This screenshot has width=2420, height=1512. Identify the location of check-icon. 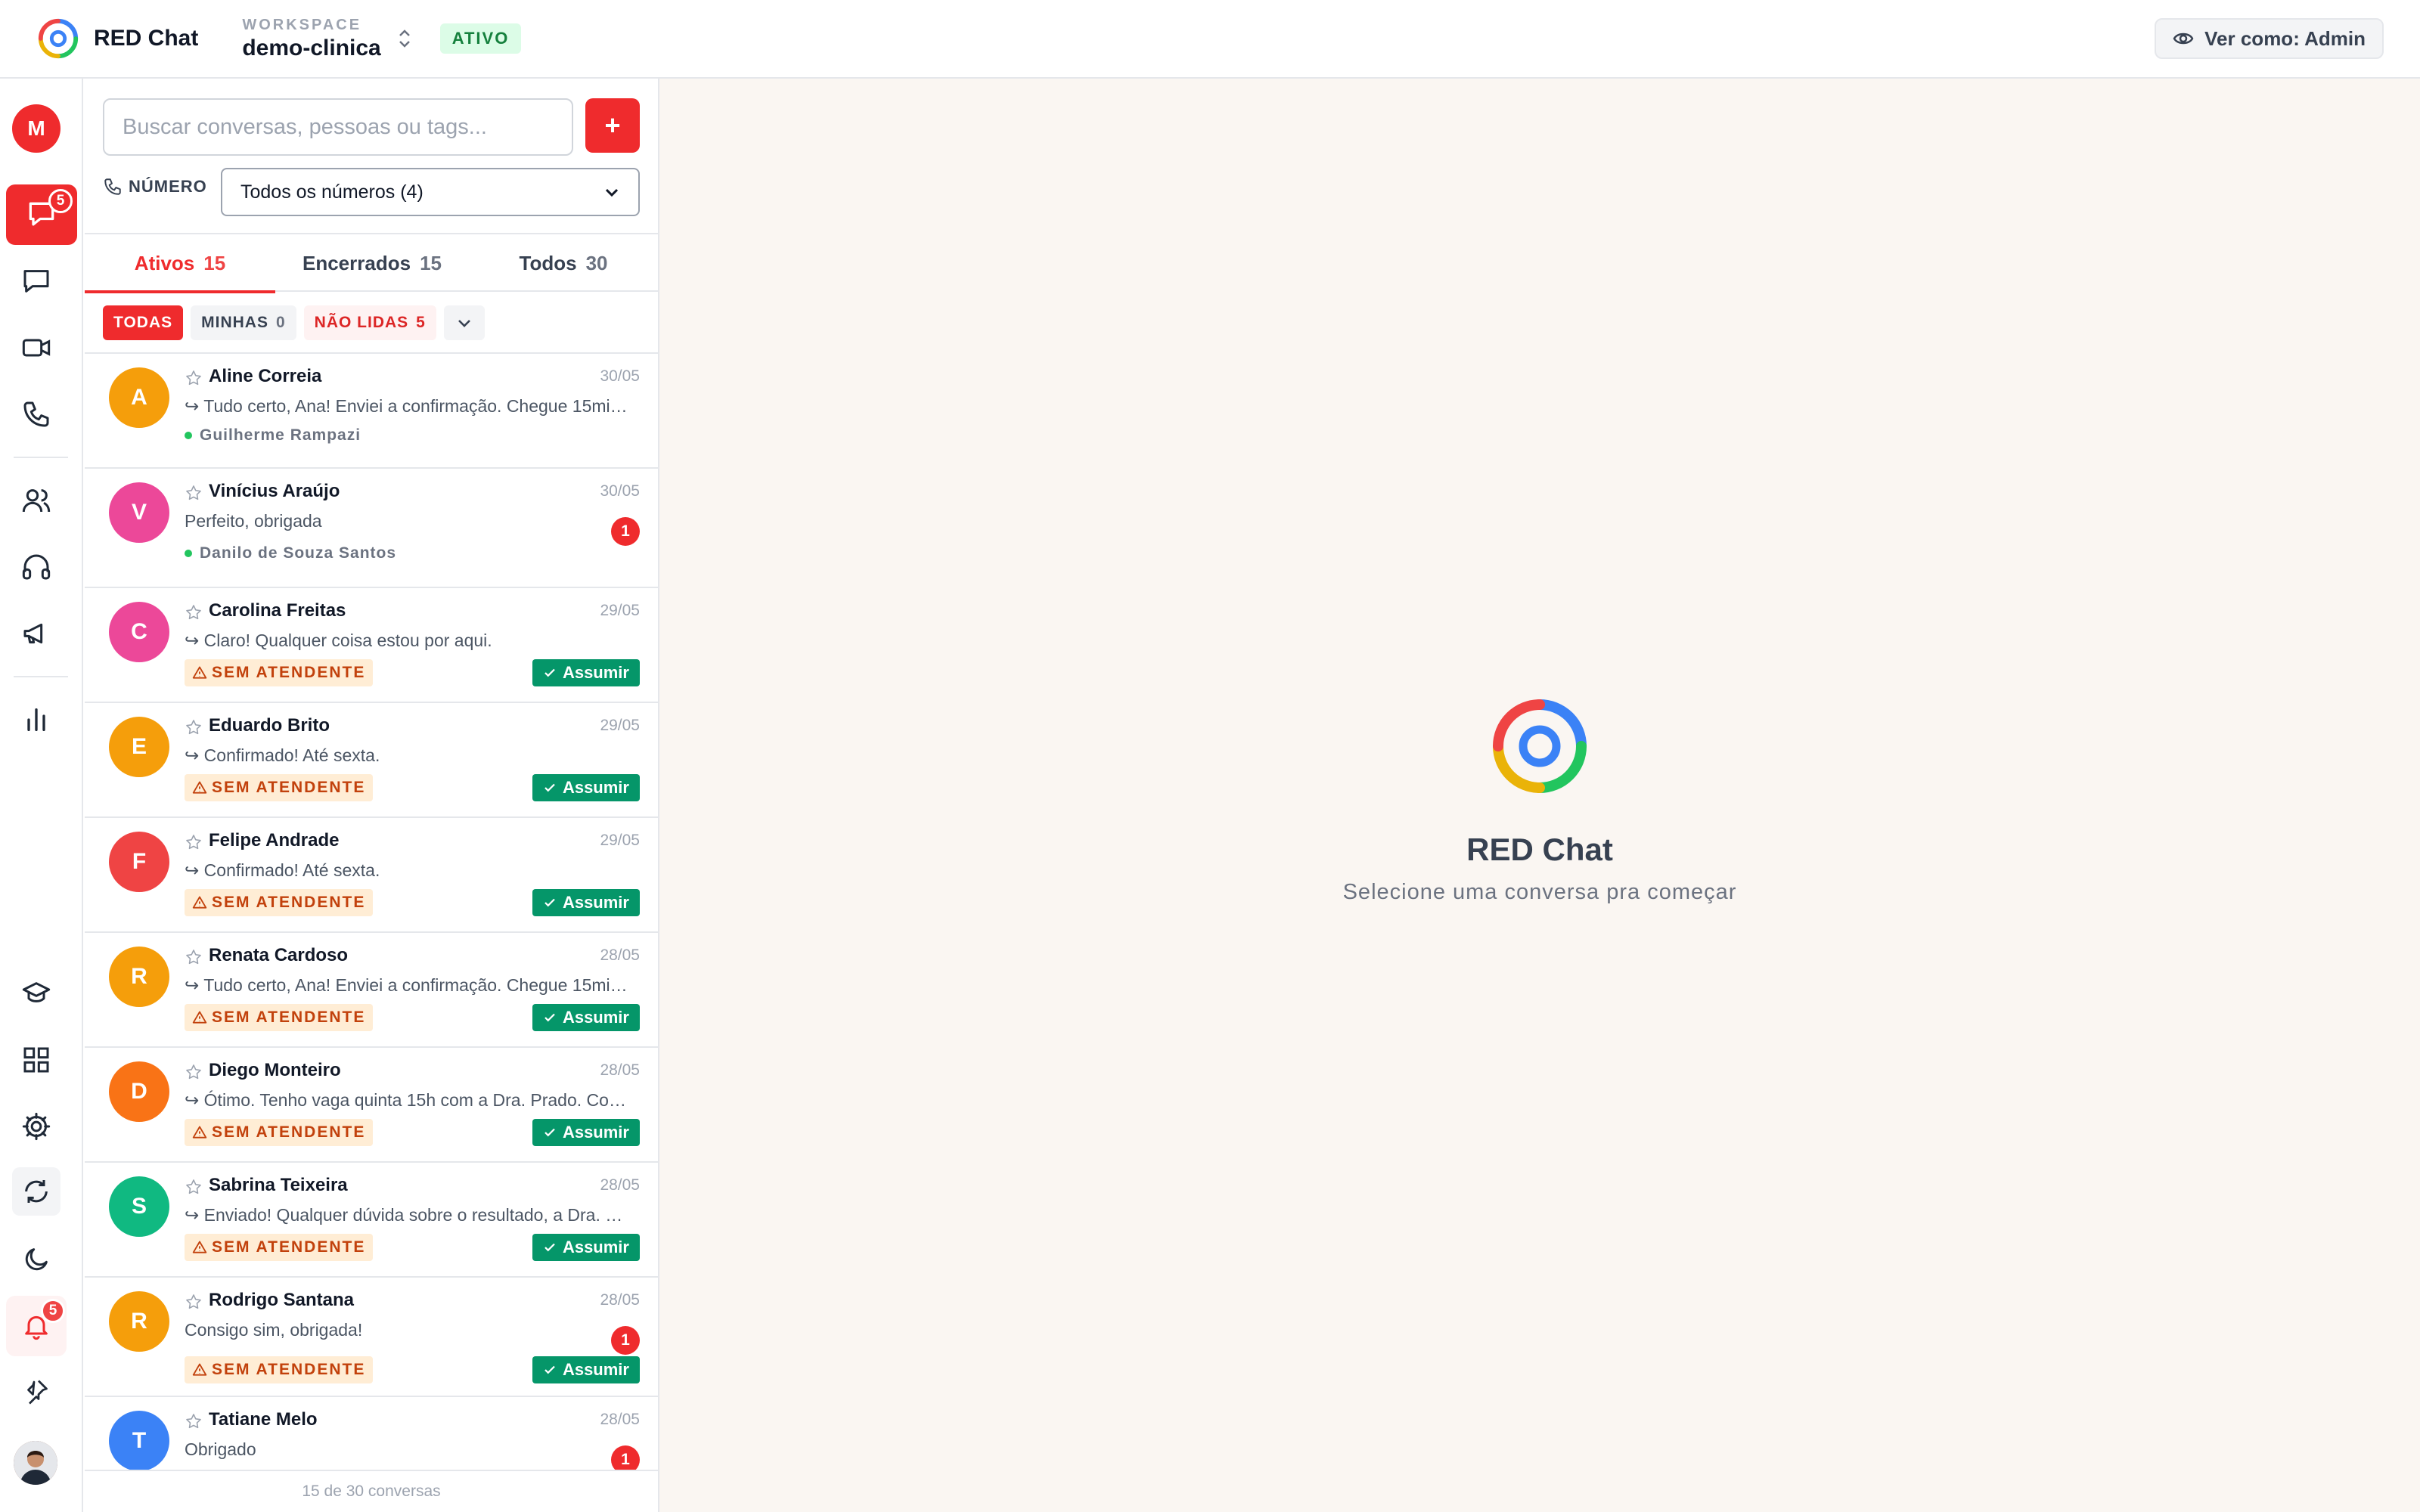
(553, 1370).